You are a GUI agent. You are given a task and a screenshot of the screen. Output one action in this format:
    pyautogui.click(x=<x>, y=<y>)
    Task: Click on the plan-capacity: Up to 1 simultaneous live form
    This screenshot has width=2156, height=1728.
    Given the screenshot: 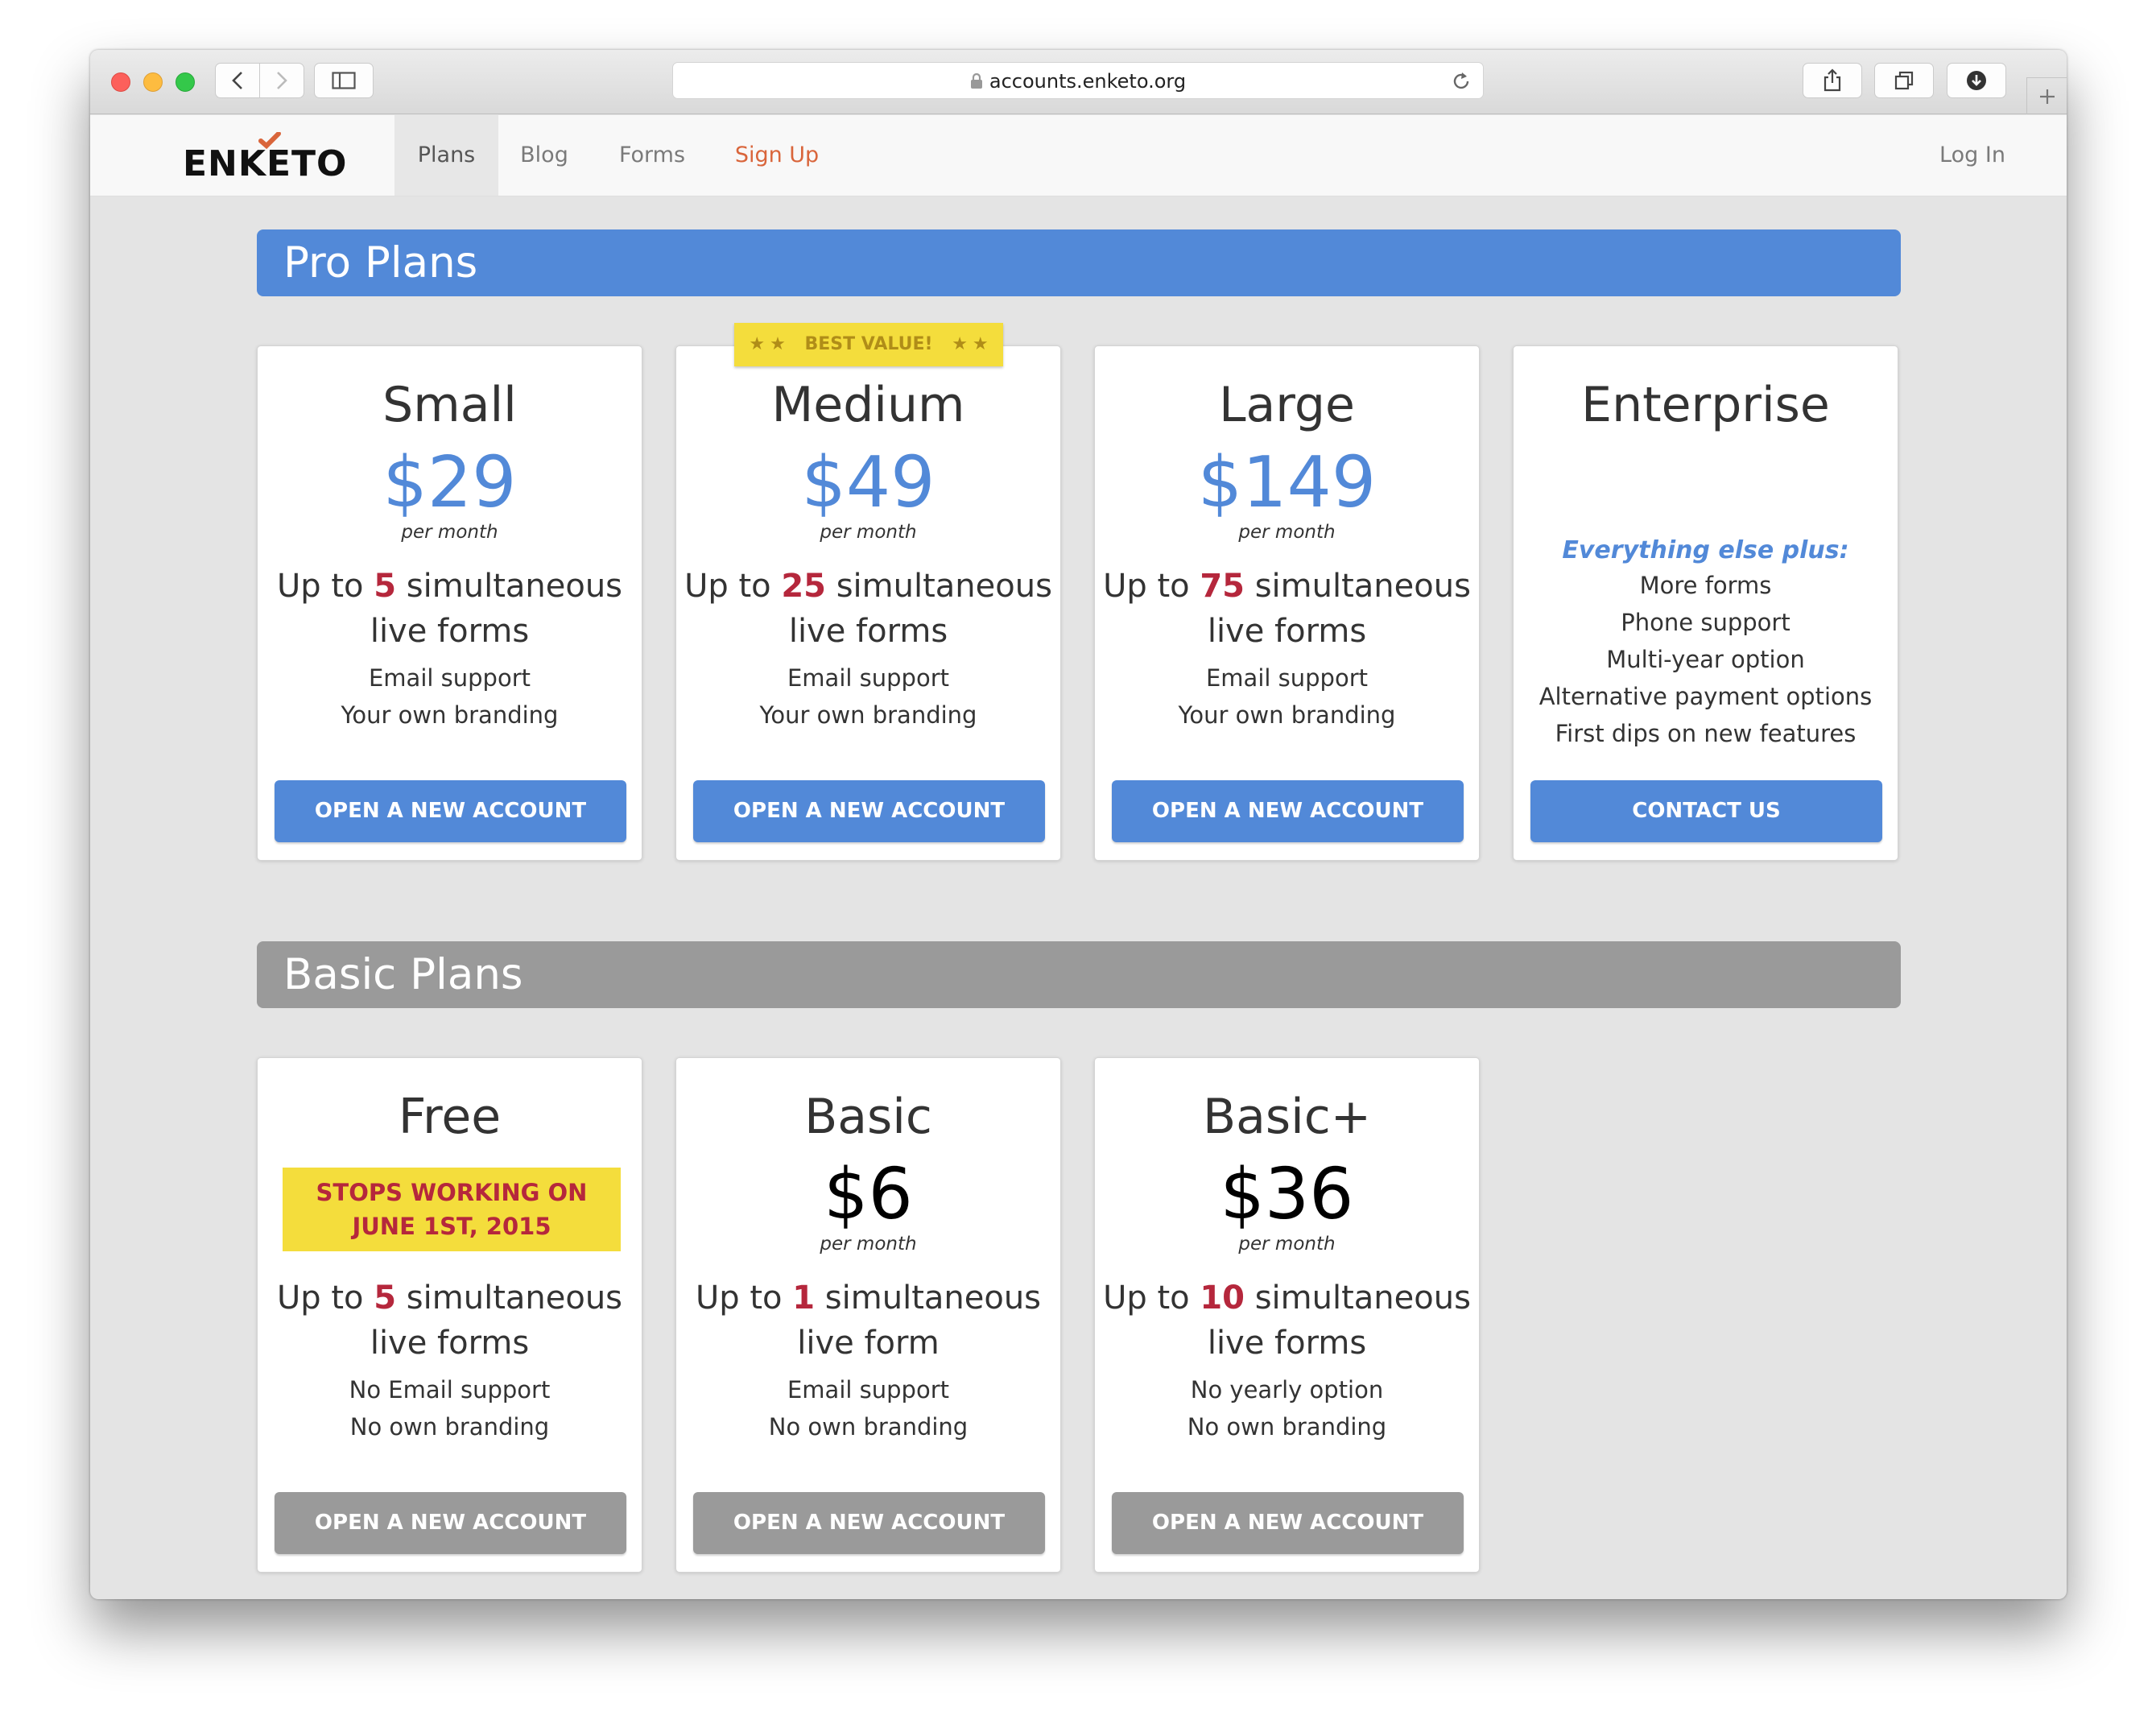 What is the action you would take?
    pyautogui.click(x=868, y=1320)
    